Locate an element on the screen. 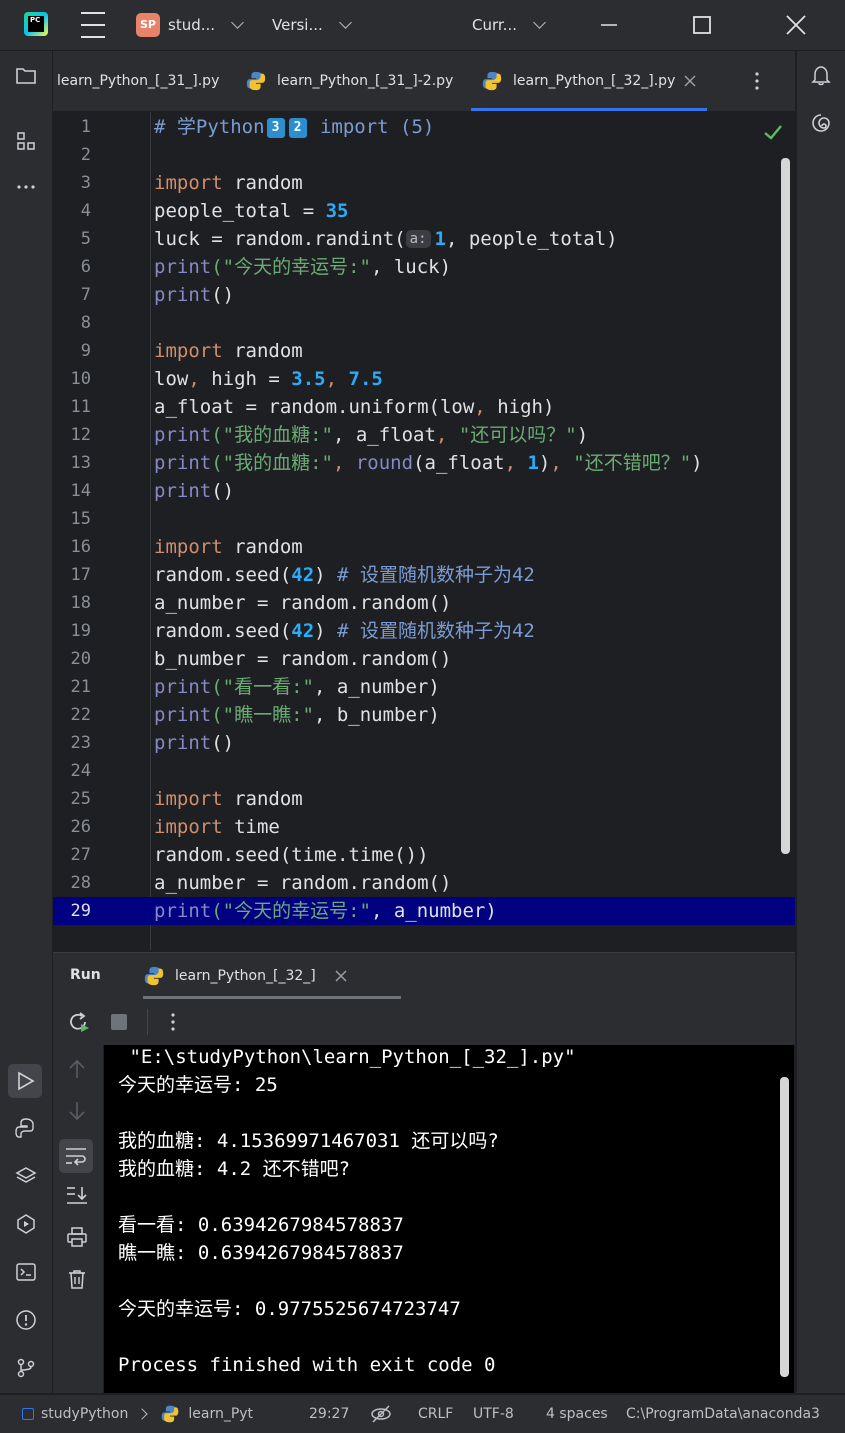 This screenshot has height=1433, width=845. print-button is located at coordinates (77, 1237).